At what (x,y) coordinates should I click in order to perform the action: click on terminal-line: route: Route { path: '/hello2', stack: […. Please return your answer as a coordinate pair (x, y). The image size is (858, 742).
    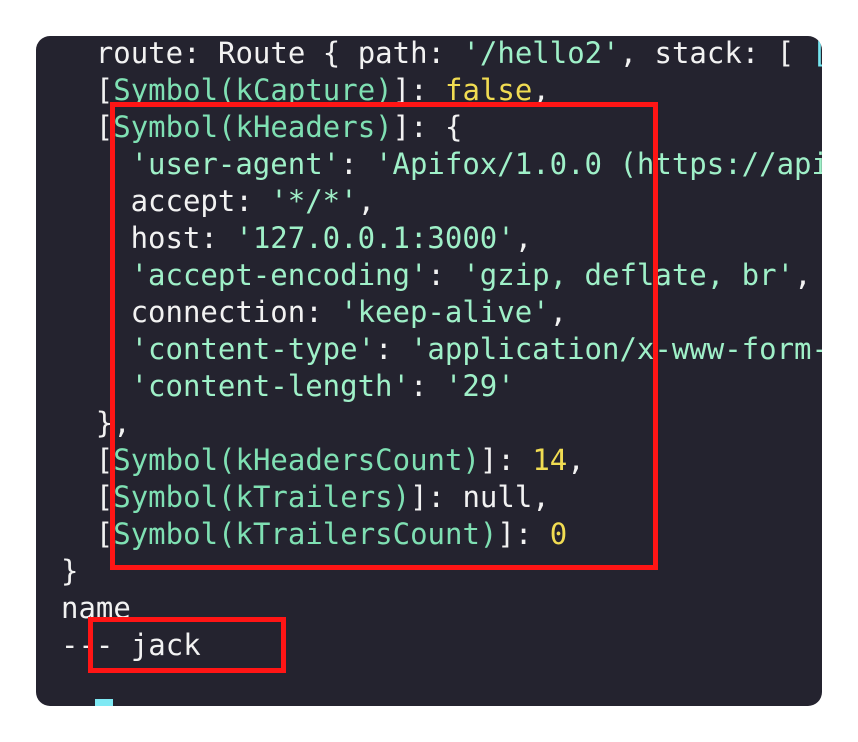
    Looking at the image, I should click on (429, 54).